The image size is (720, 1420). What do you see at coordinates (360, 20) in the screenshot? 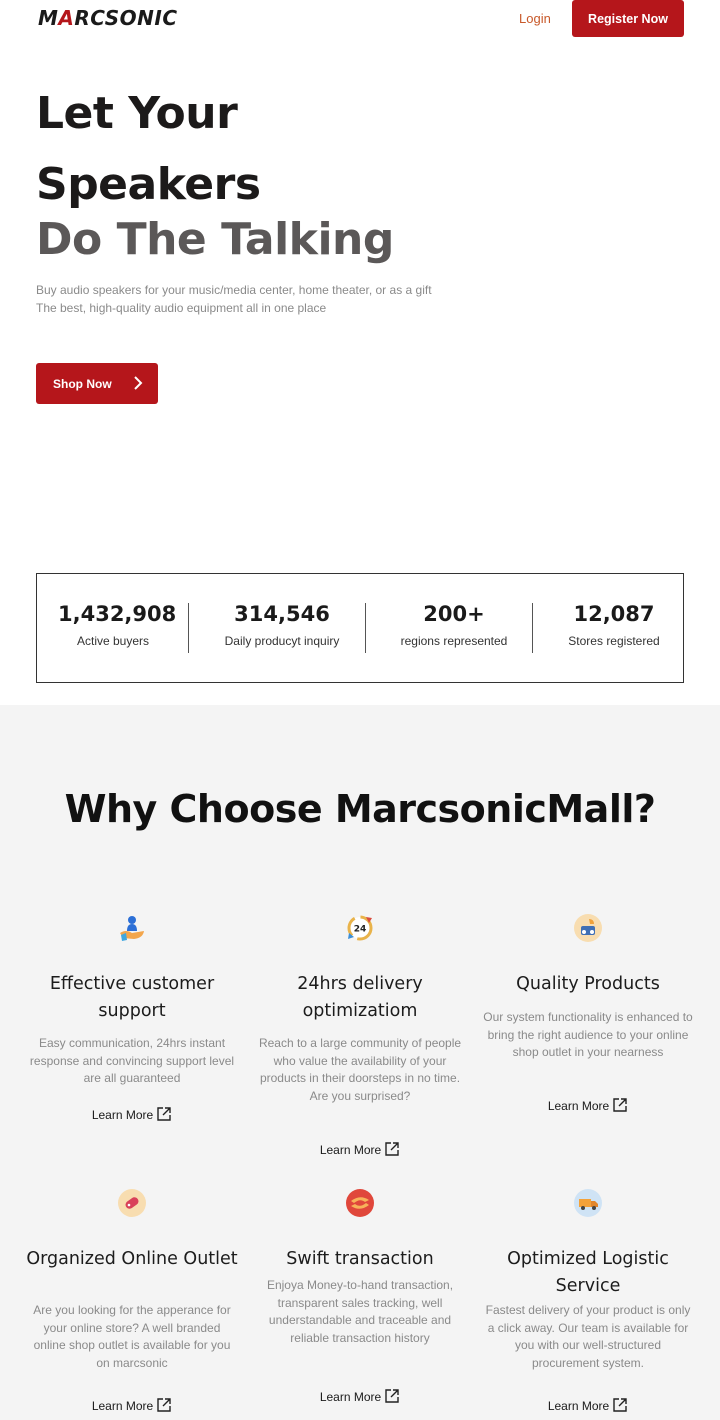
I see `site-header: MARCSONIC Login Register Now` at bounding box center [360, 20].